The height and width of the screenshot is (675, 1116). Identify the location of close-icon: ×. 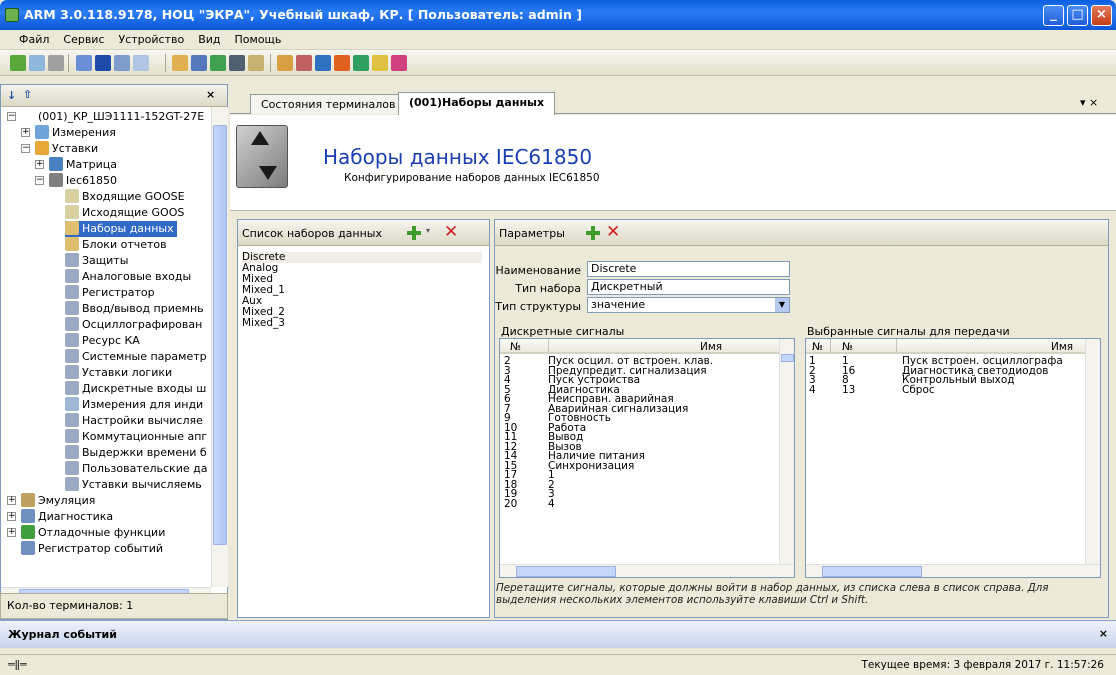
(1103, 633).